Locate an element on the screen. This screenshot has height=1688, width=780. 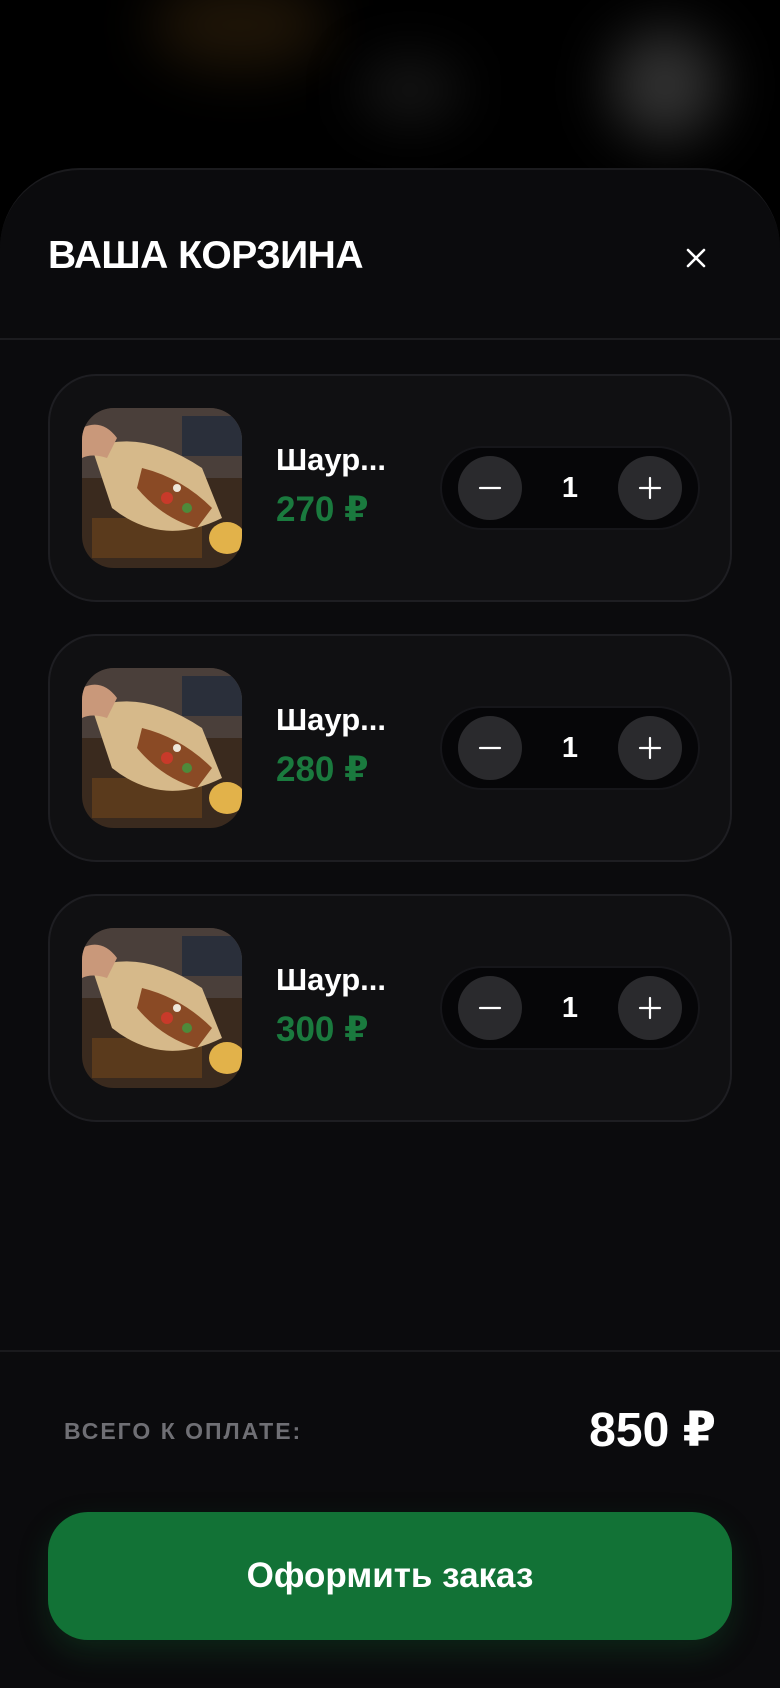
total-label: ВСЕГО К ОПЛАТЕ: is located at coordinates (183, 1431).